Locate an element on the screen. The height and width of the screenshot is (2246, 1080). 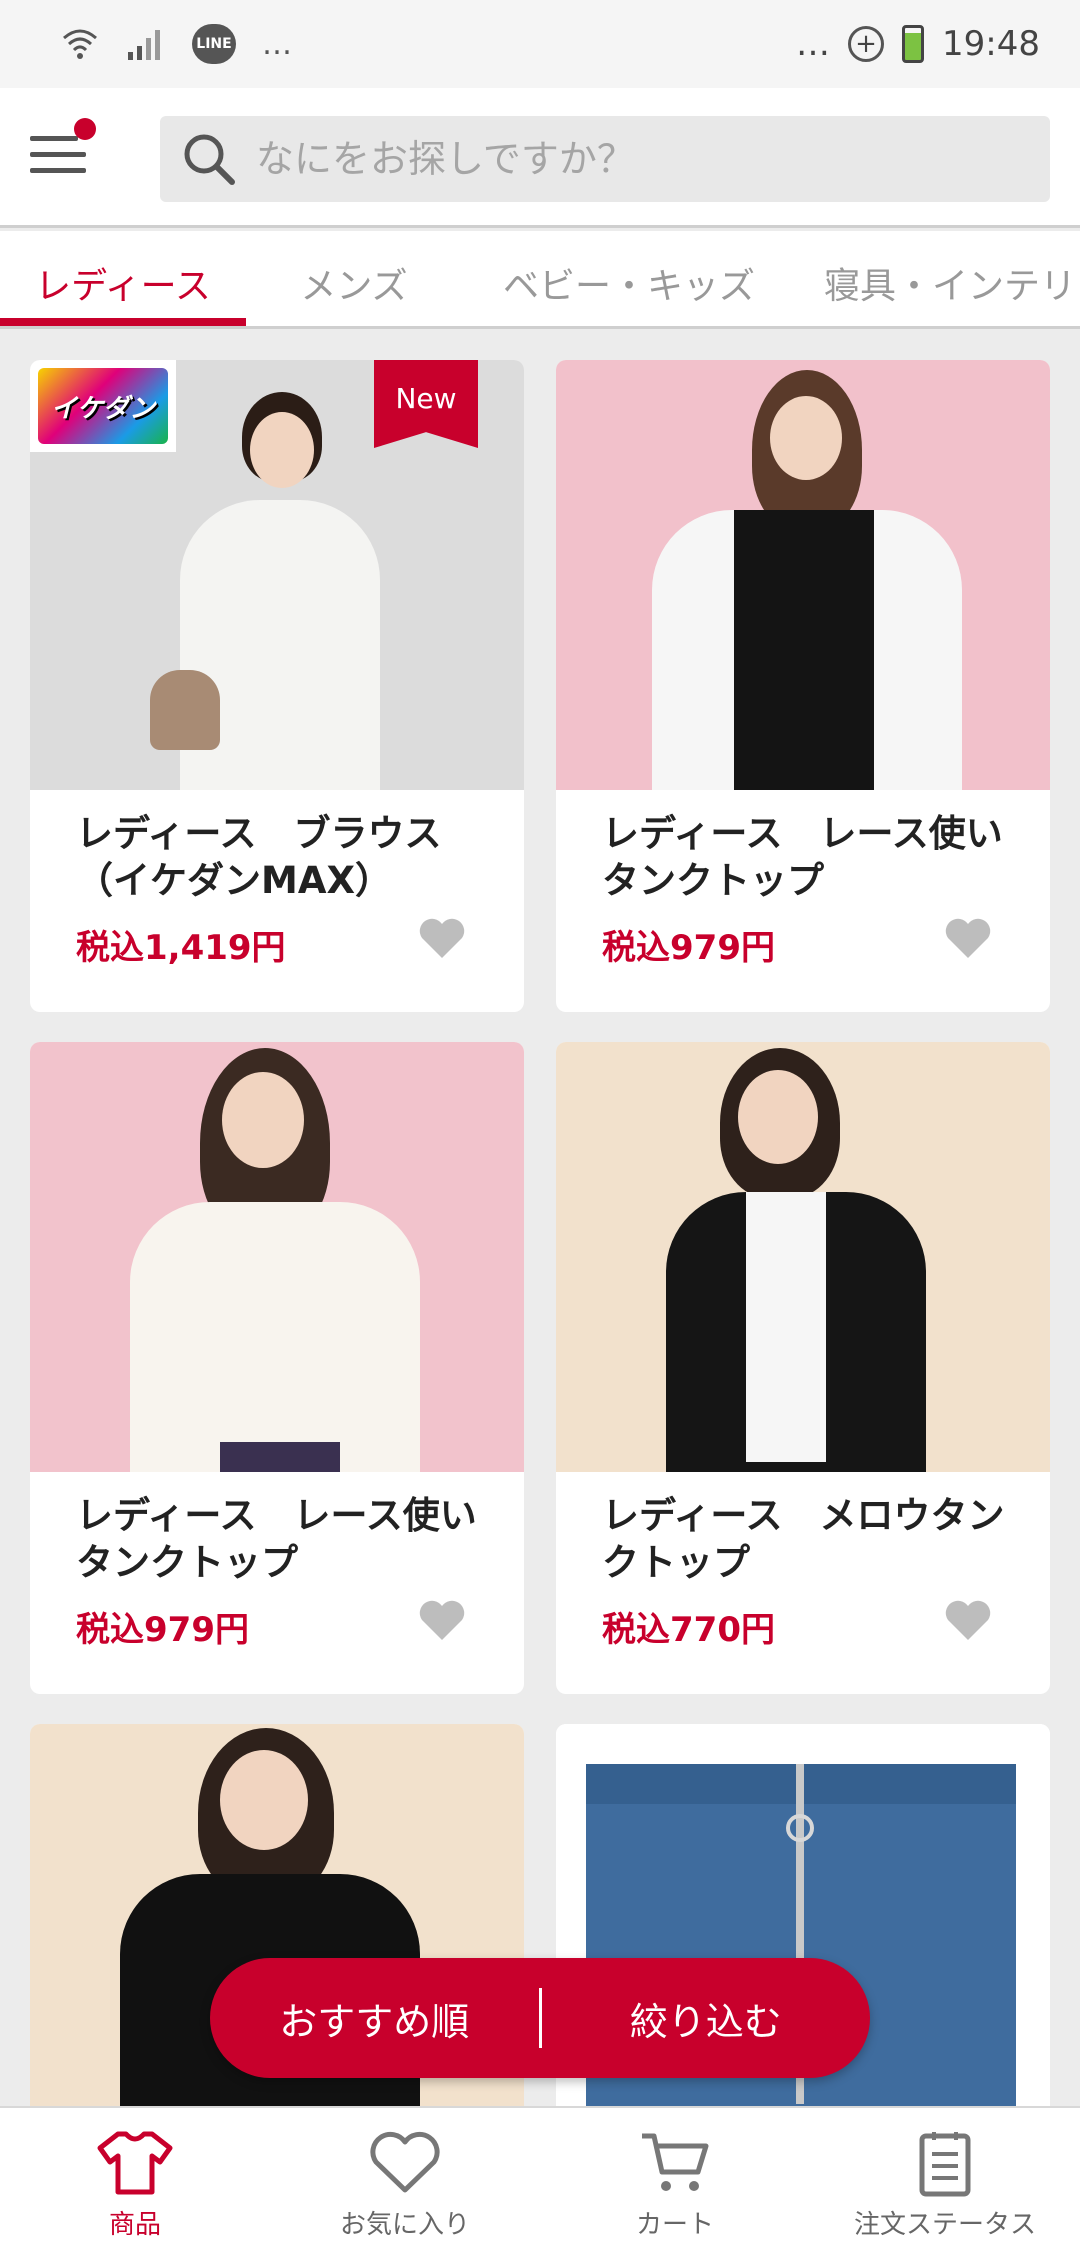
category-tabs: レディース メンズ ベビー・キッズ 寝具・インテリ is located at coordinates (540, 280).